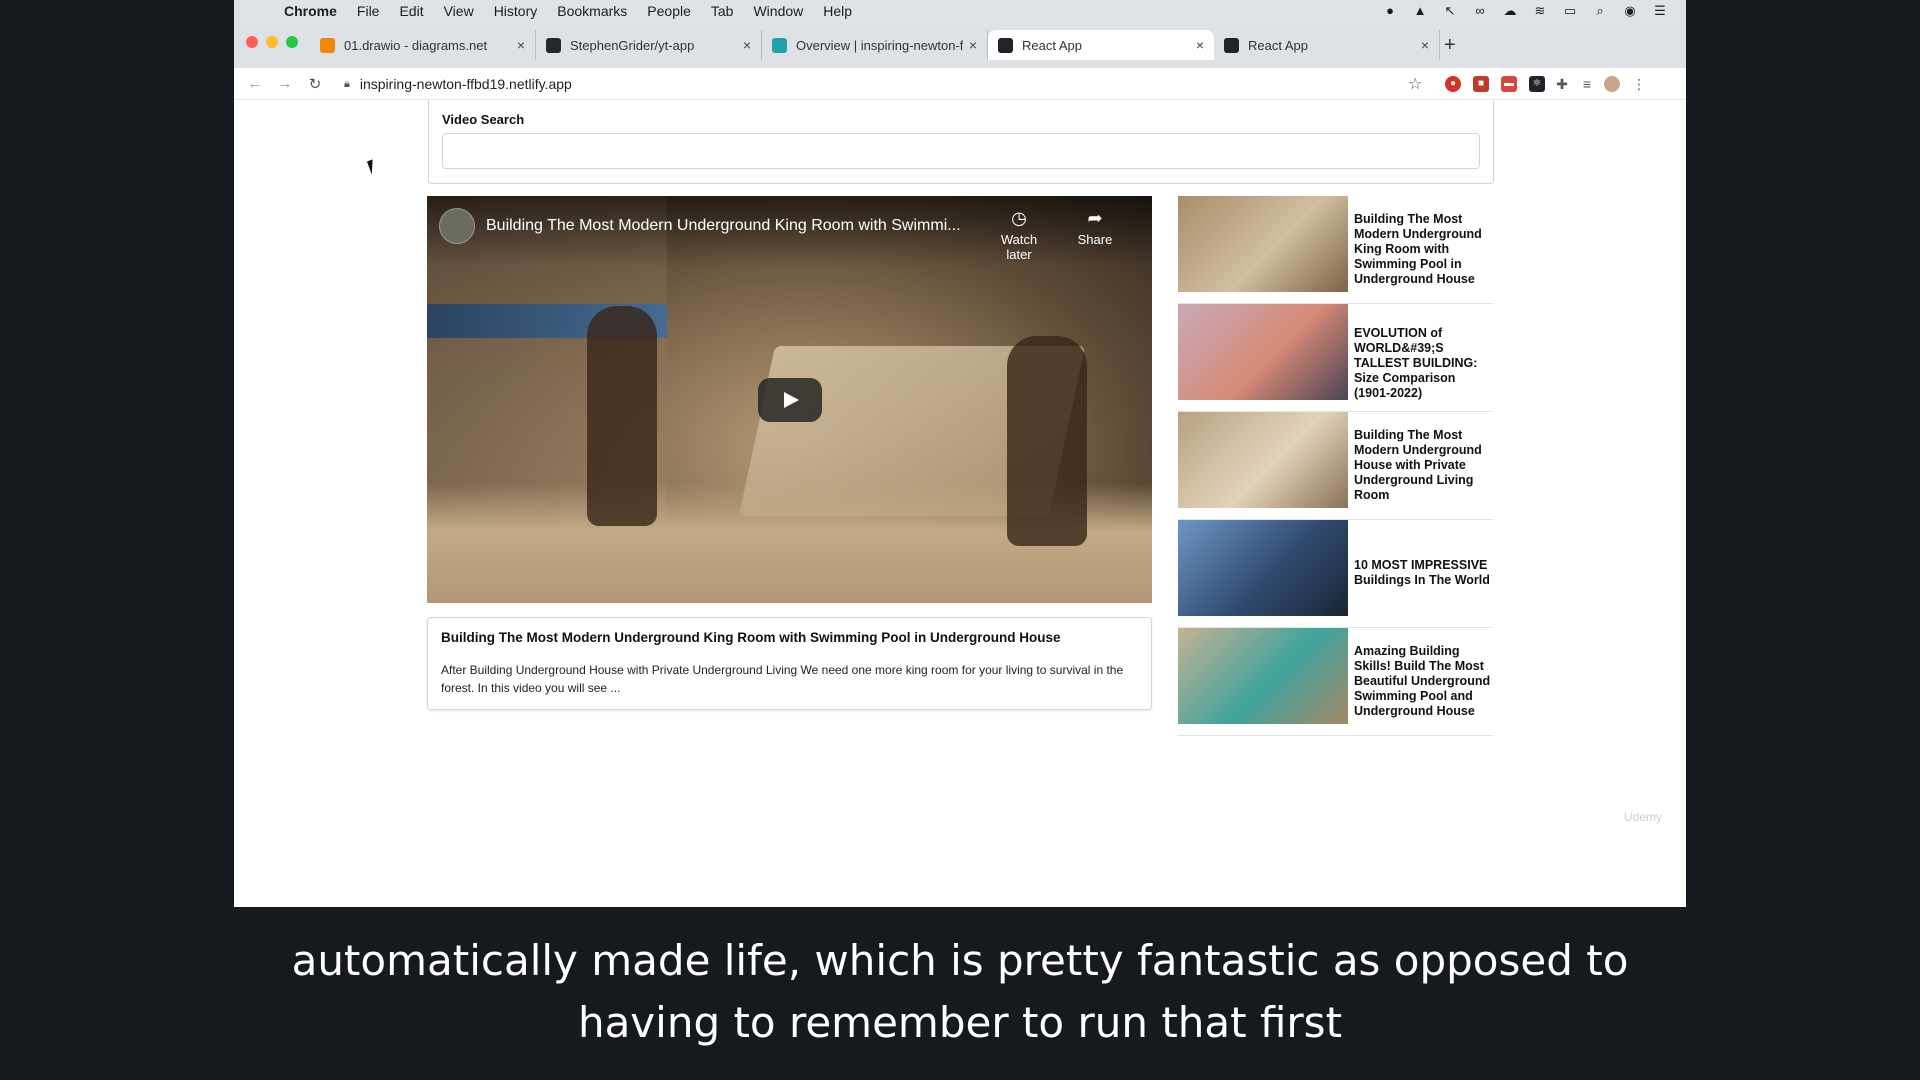 Image resolution: width=1920 pixels, height=1080 pixels. I want to click on menu-bookmarks: Bookmarks, so click(592, 11).